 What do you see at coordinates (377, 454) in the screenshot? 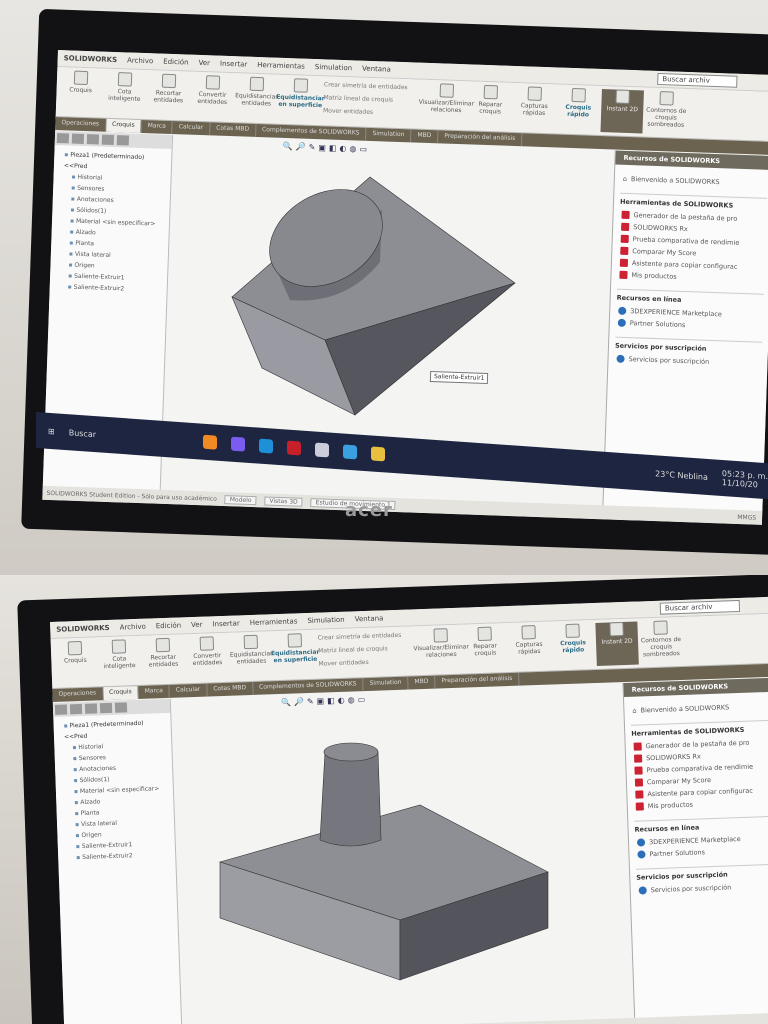
I see `explorer-icon` at bounding box center [377, 454].